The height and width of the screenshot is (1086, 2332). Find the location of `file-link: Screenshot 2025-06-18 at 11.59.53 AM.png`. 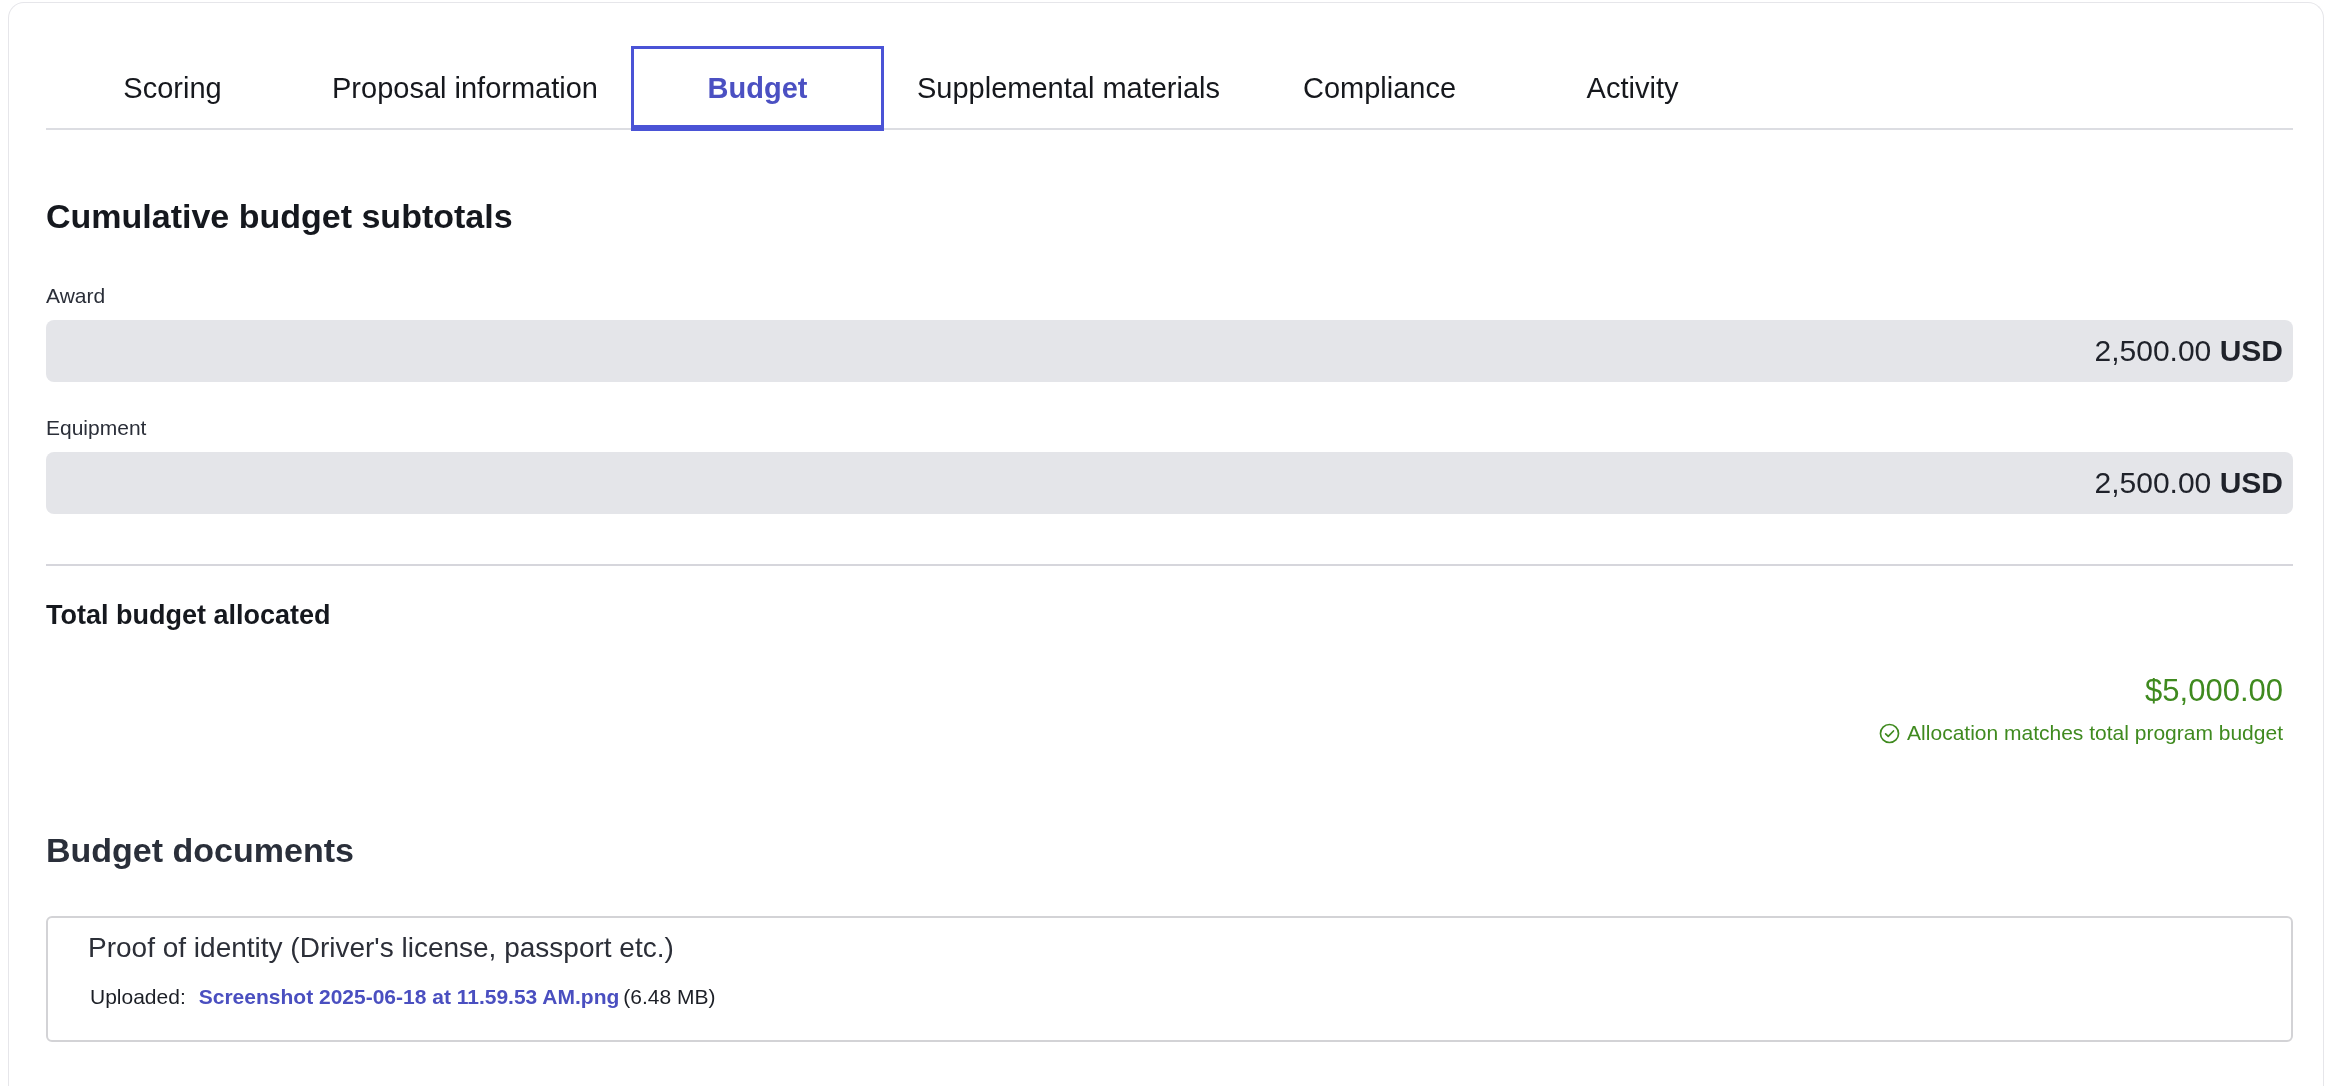

file-link: Screenshot 2025-06-18 at 11.59.53 AM.png is located at coordinates (409, 997).